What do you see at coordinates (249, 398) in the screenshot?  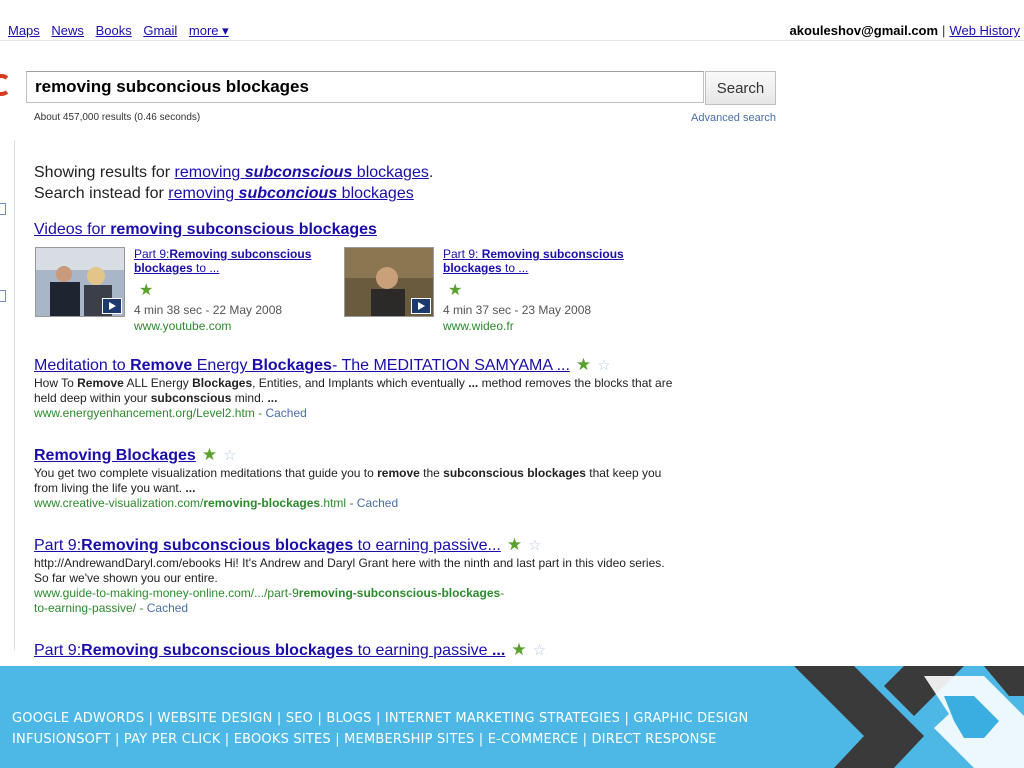 I see `snippet-text: mind.` at bounding box center [249, 398].